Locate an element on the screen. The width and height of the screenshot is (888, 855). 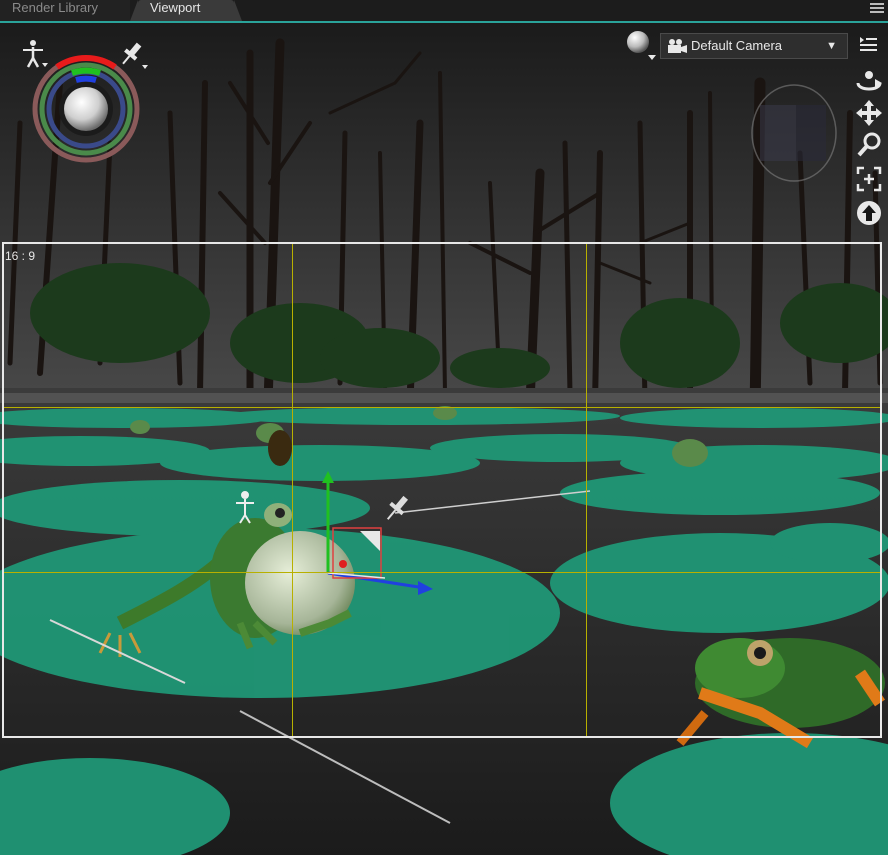
thirds-guide-v1 is located at coordinates (292, 490).